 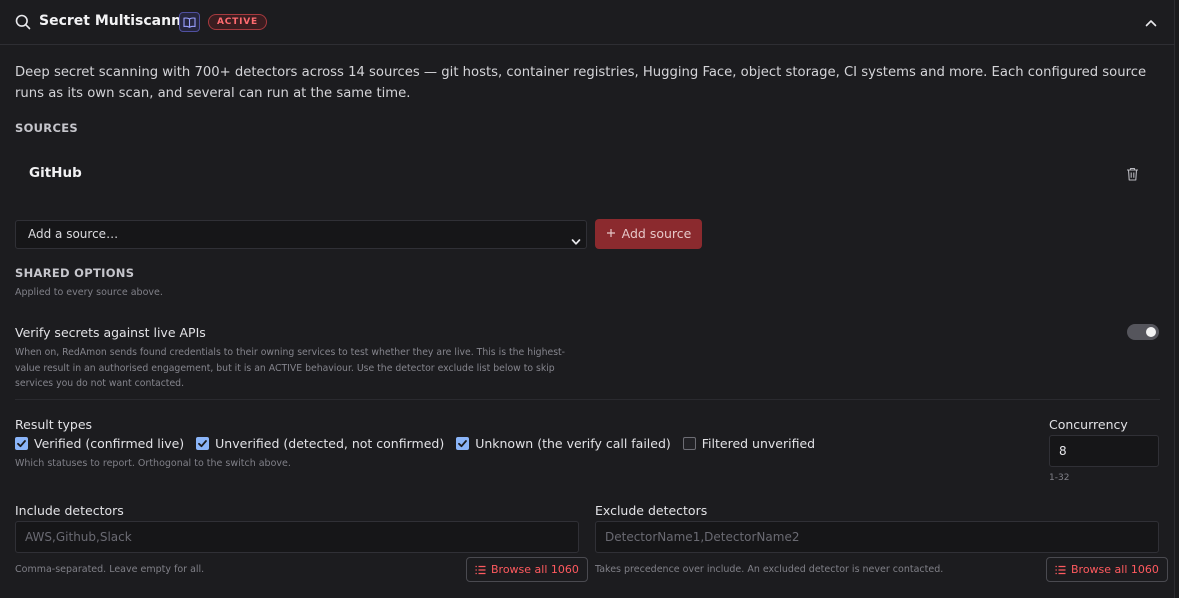 What do you see at coordinates (689, 443) in the screenshot?
I see `checkbox-unchecked` at bounding box center [689, 443].